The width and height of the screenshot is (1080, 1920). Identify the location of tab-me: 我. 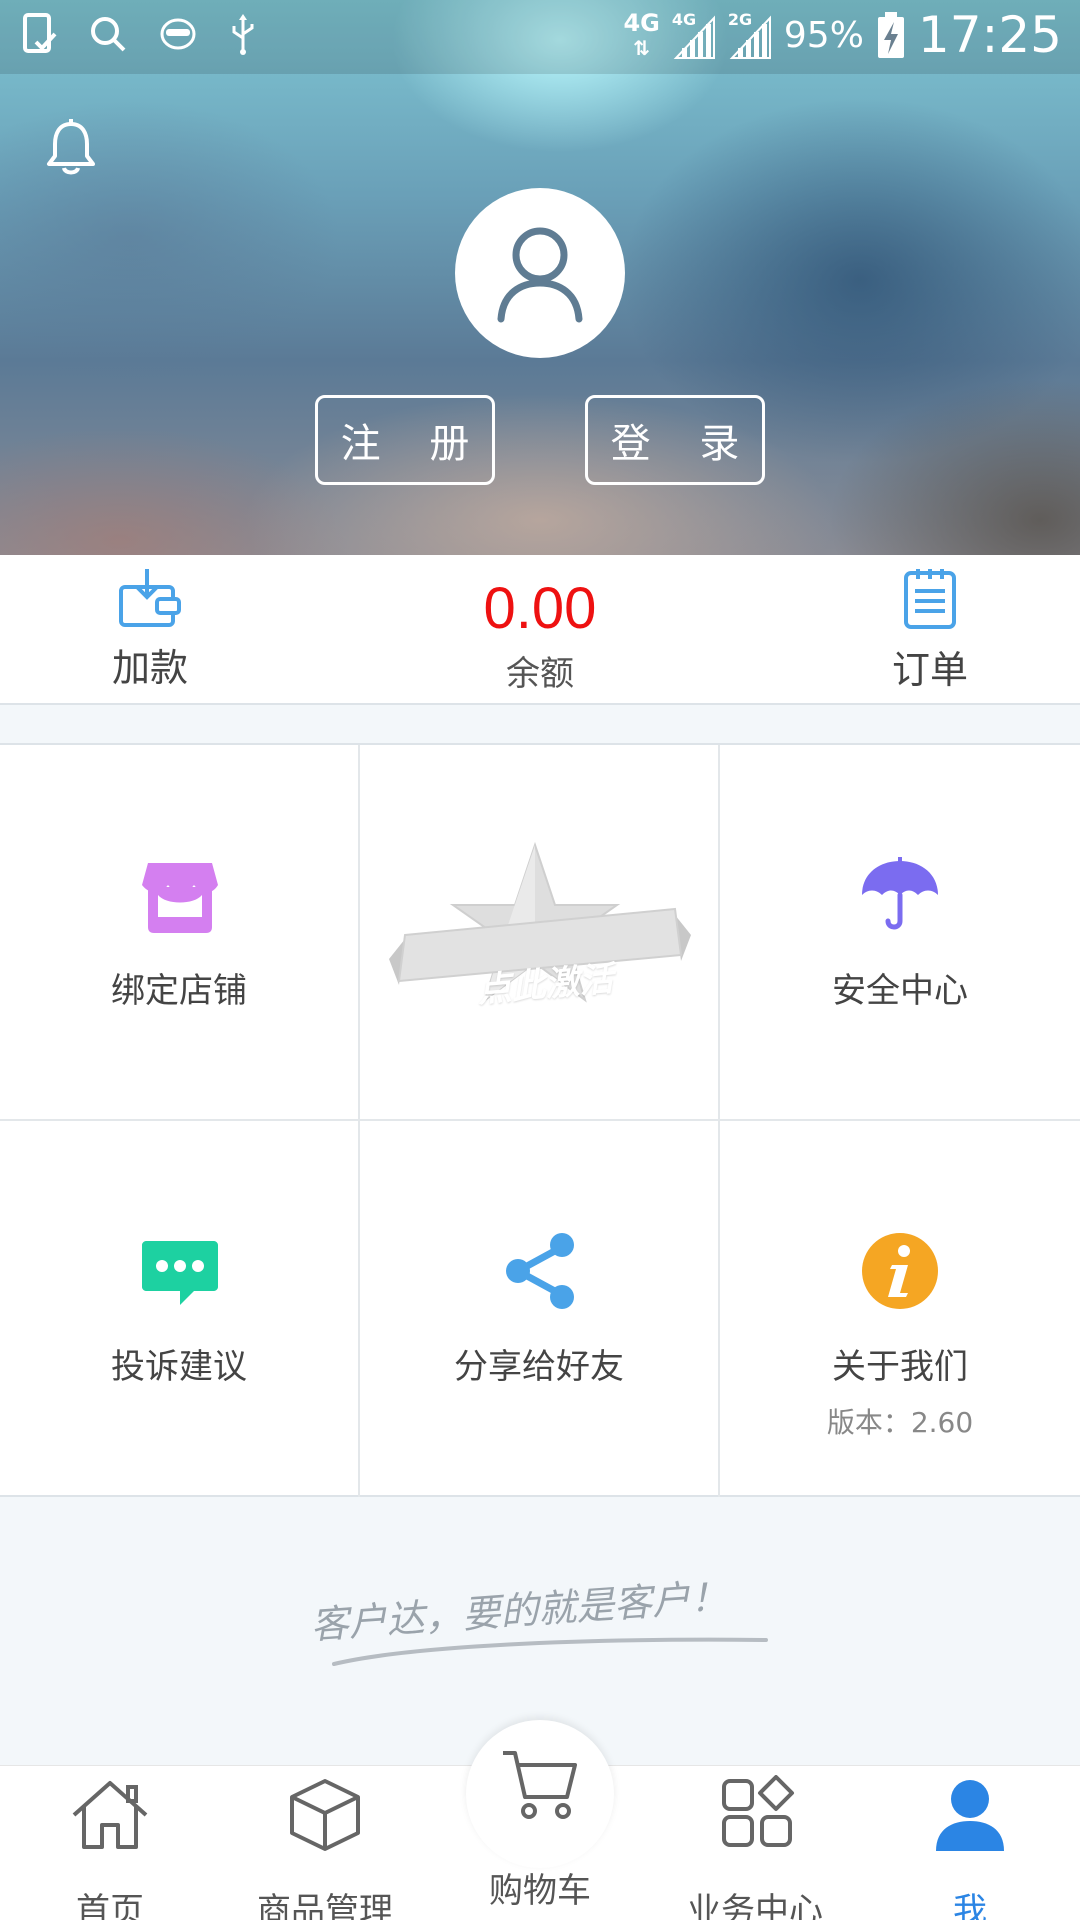
(970, 1842).